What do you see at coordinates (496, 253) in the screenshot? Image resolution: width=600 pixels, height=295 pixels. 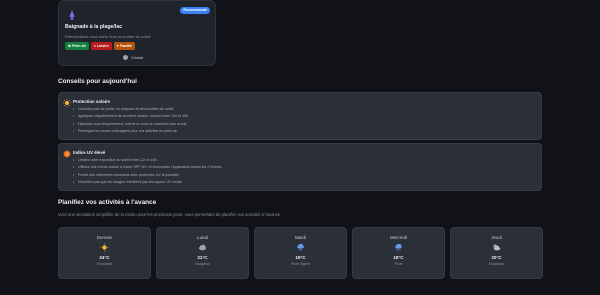 I see `forecast-day: Jeudi 20°C Éclaircies` at bounding box center [496, 253].